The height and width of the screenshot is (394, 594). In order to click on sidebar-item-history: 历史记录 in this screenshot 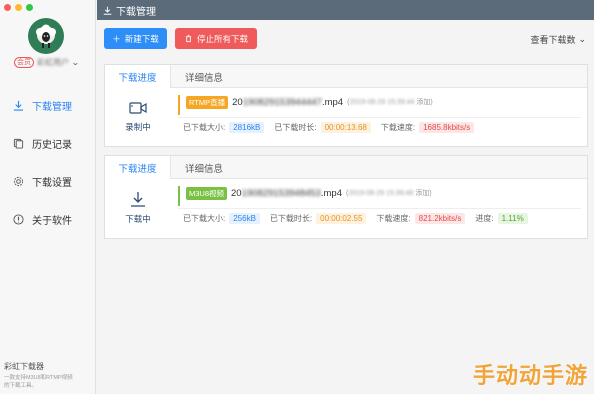, I will do `click(48, 143)`.